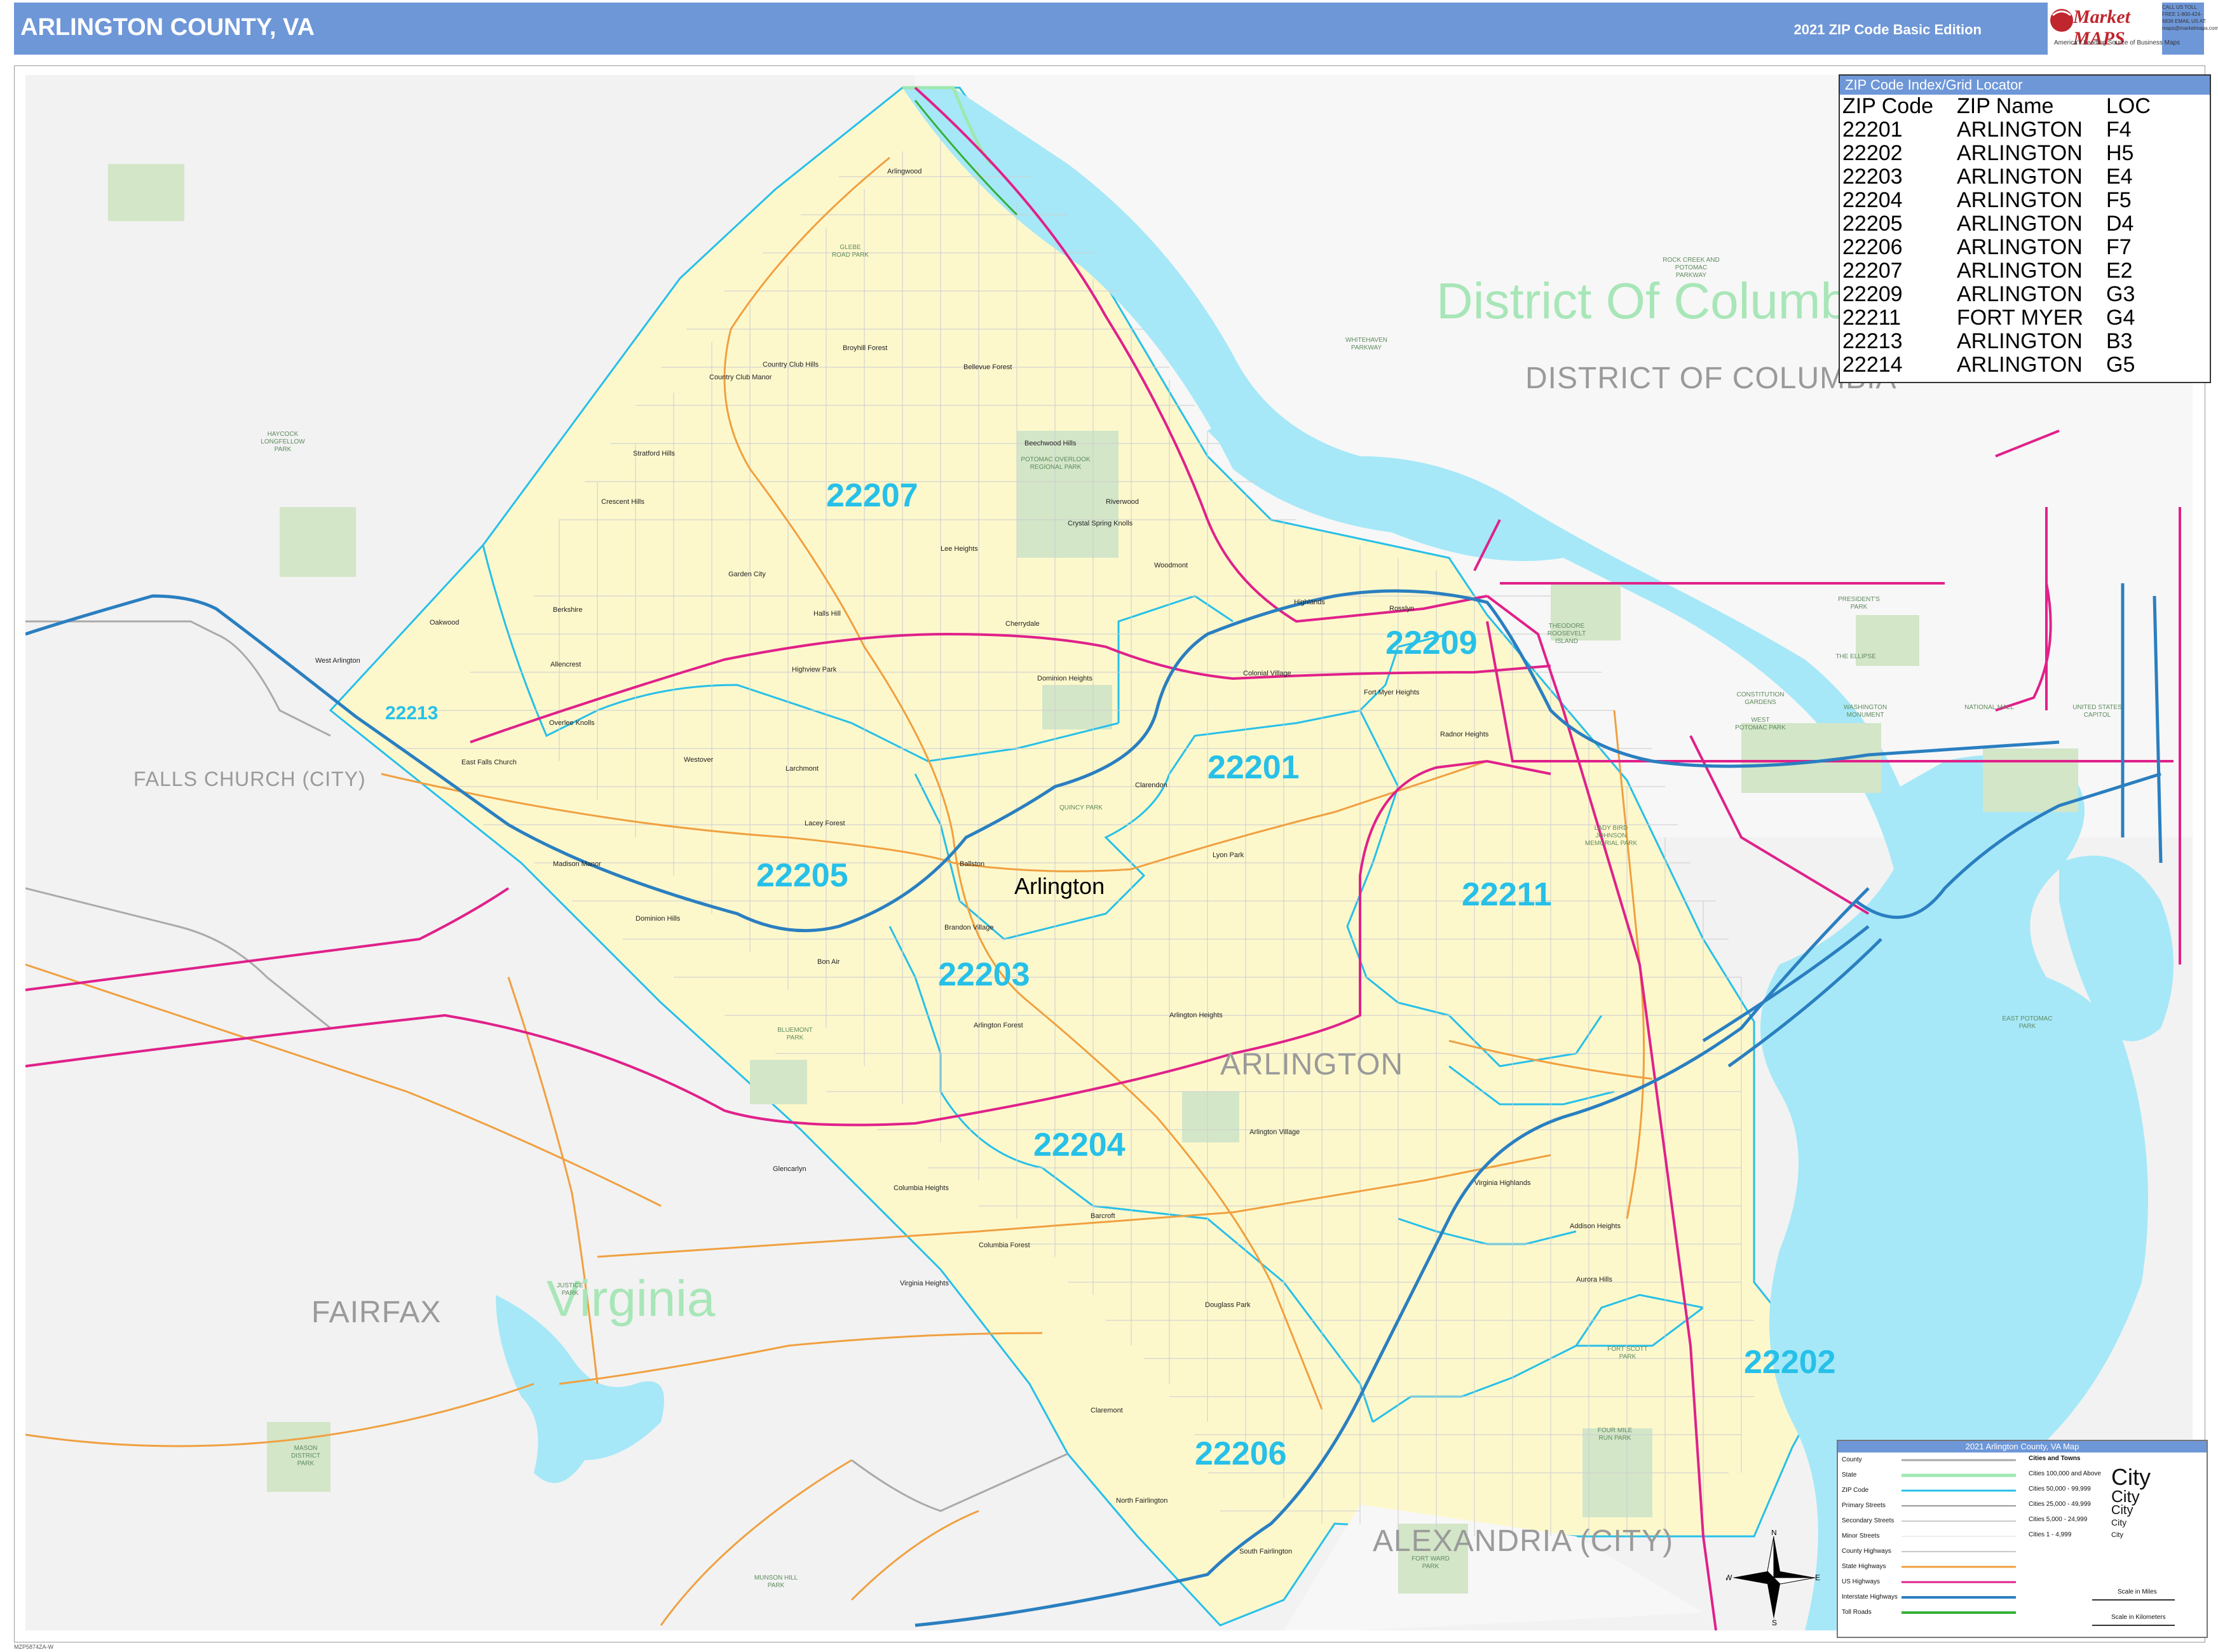 Image resolution: width=2218 pixels, height=1652 pixels. What do you see at coordinates (1056, 464) in the screenshot?
I see `park-label: POTOMAC OVERLOOK REGIONAL PARK` at bounding box center [1056, 464].